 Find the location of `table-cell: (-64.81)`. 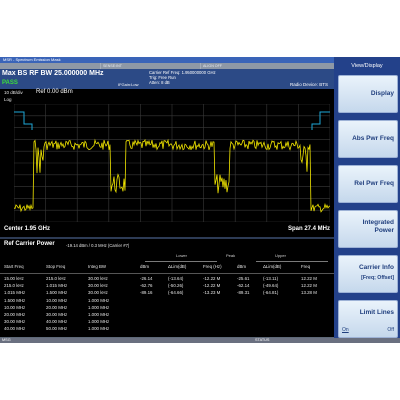

table-cell: (-64.81) is located at coordinates (271, 293).